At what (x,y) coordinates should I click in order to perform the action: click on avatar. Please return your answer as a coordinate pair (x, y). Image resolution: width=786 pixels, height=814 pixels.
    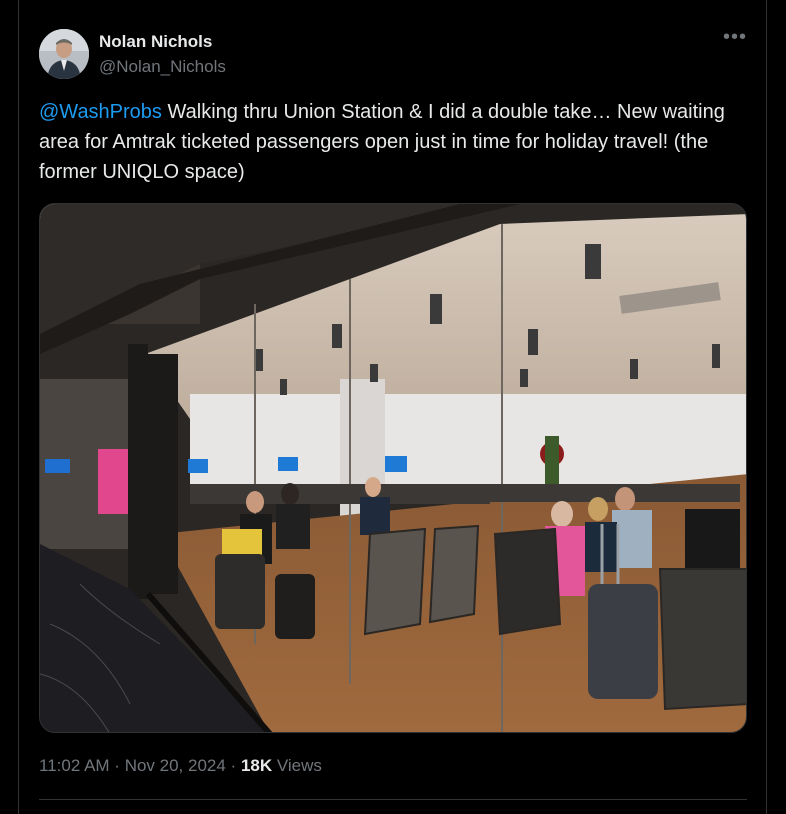
    Looking at the image, I should click on (64, 54).